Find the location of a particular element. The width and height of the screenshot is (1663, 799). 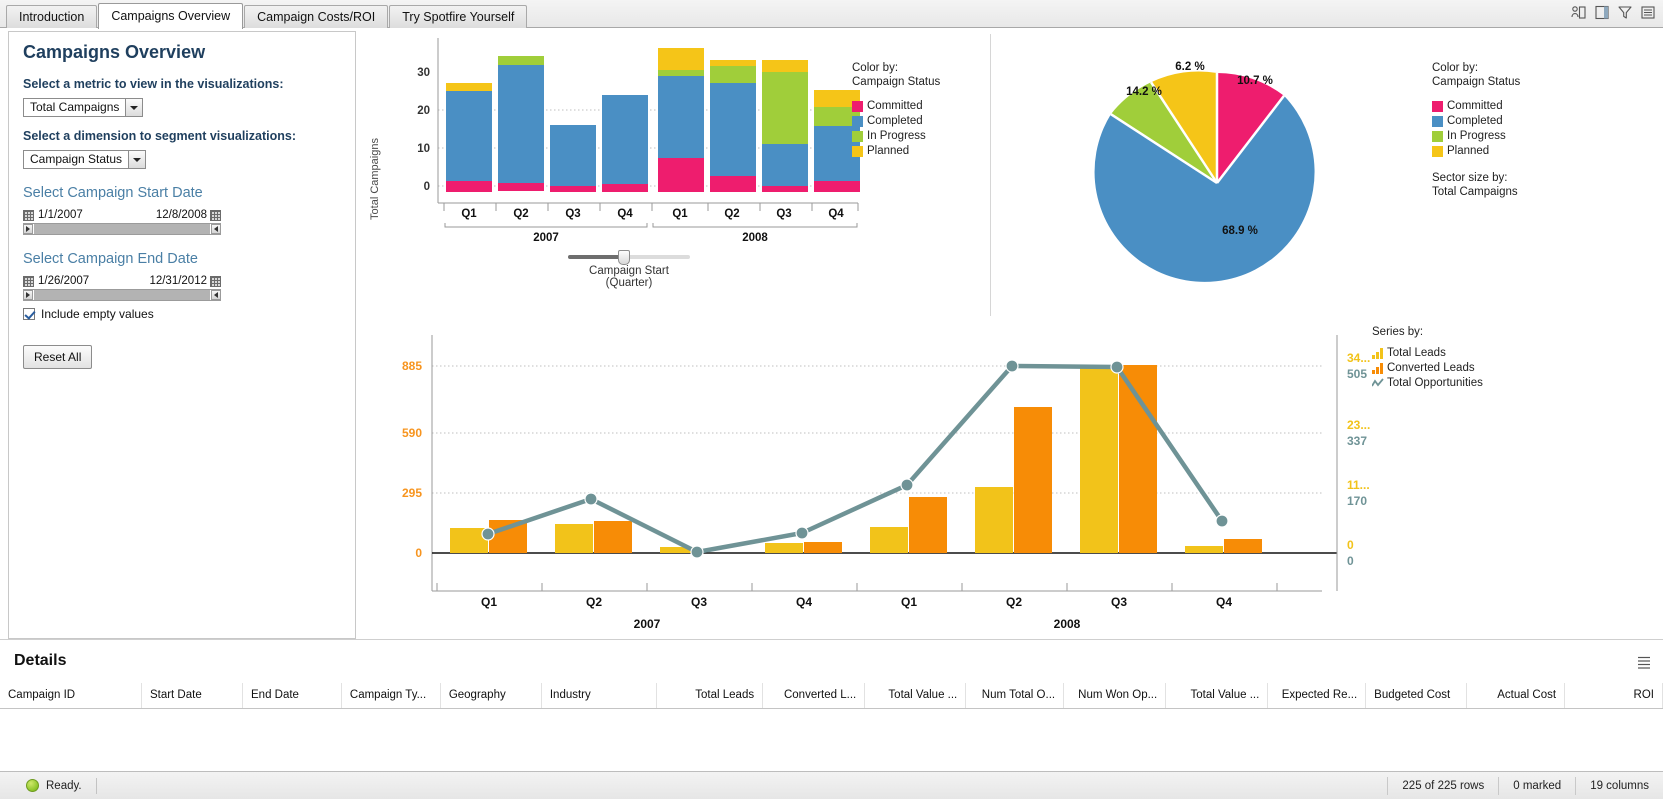

column-header-roi: ROI is located at coordinates (1613, 696).